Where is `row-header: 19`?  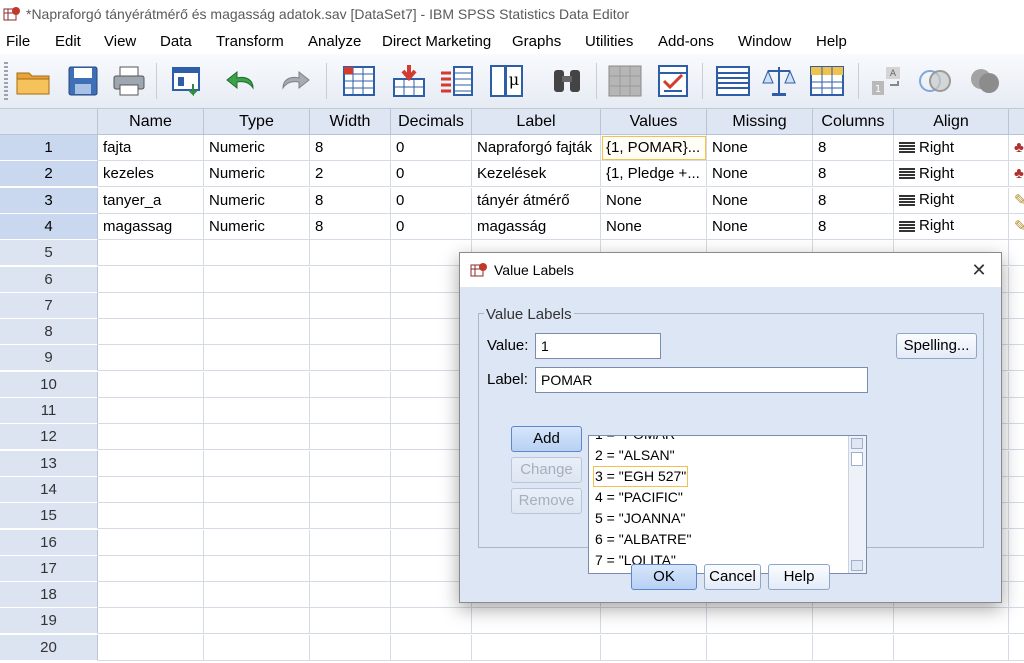 row-header: 19 is located at coordinates (49, 621).